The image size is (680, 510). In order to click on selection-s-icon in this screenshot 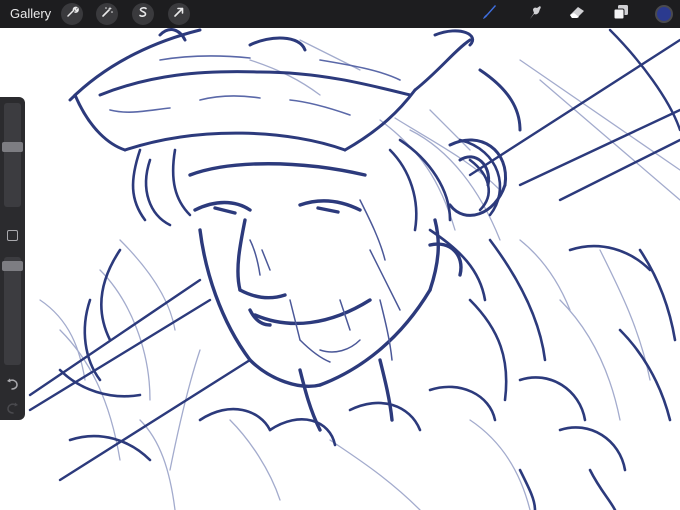, I will do `click(143, 14)`.